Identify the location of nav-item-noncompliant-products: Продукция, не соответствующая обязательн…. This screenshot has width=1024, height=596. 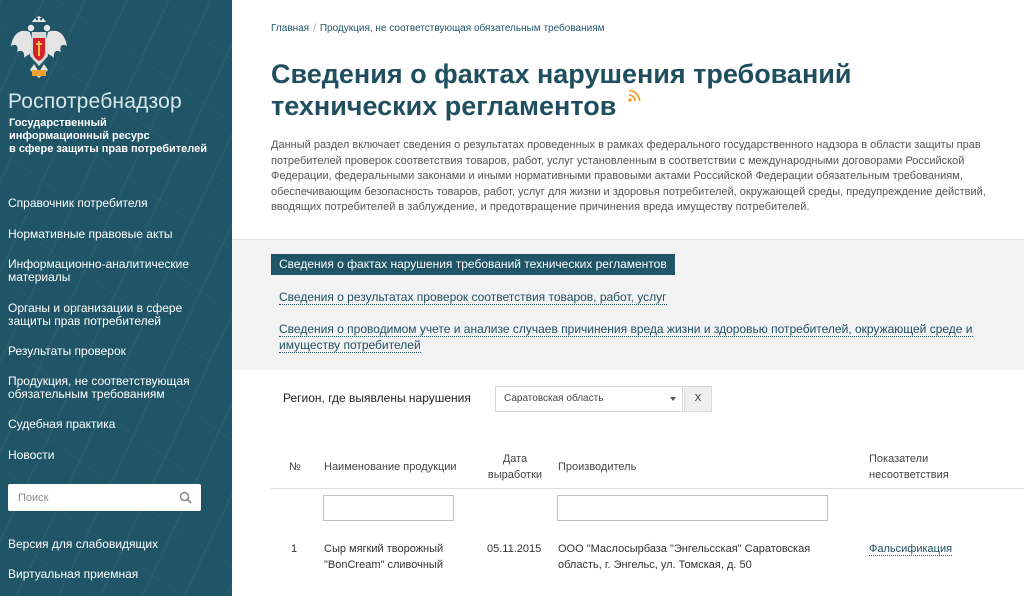
(103, 388).